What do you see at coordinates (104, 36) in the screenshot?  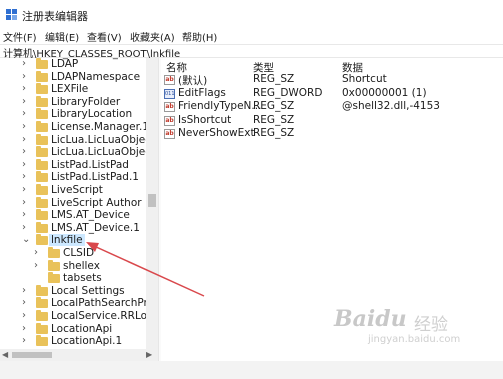 I see `menu-view: 查看(V)` at bounding box center [104, 36].